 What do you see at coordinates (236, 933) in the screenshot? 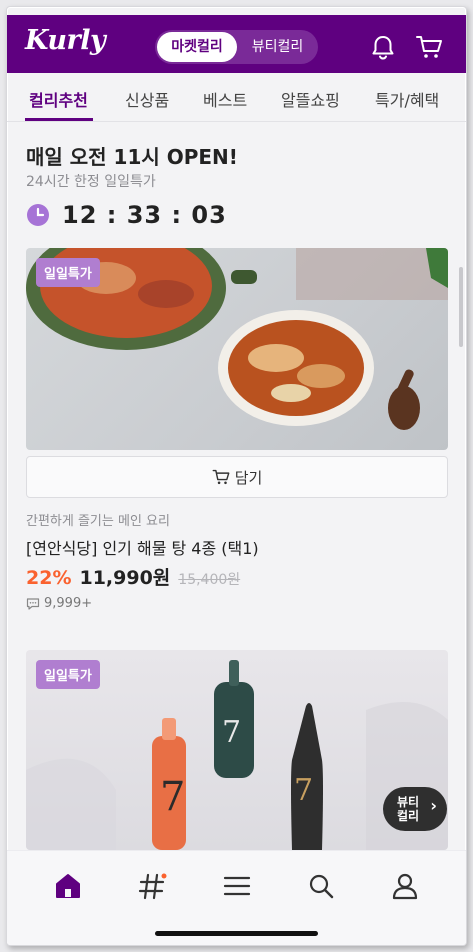
I see `home-indicator` at bounding box center [236, 933].